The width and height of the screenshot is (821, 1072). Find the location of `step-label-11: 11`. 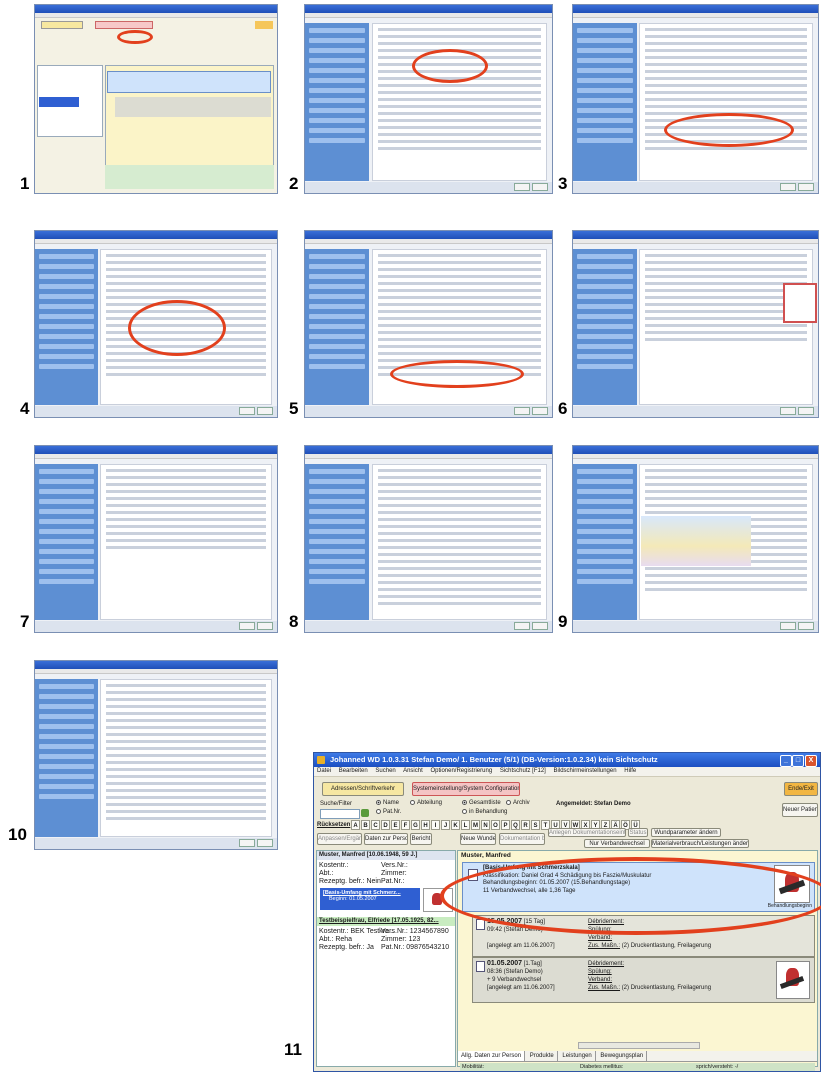

step-label-11: 11 is located at coordinates (293, 1049).